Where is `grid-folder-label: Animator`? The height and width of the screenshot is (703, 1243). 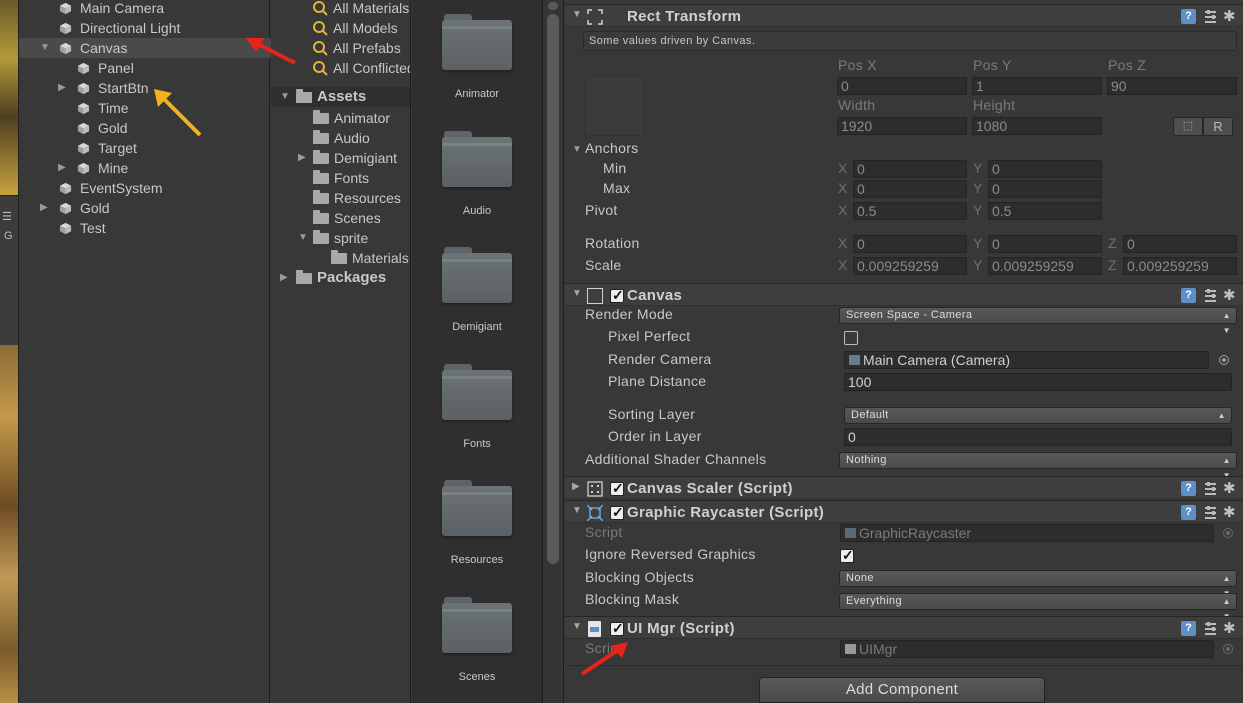
grid-folder-label: Animator is located at coordinates (477, 94).